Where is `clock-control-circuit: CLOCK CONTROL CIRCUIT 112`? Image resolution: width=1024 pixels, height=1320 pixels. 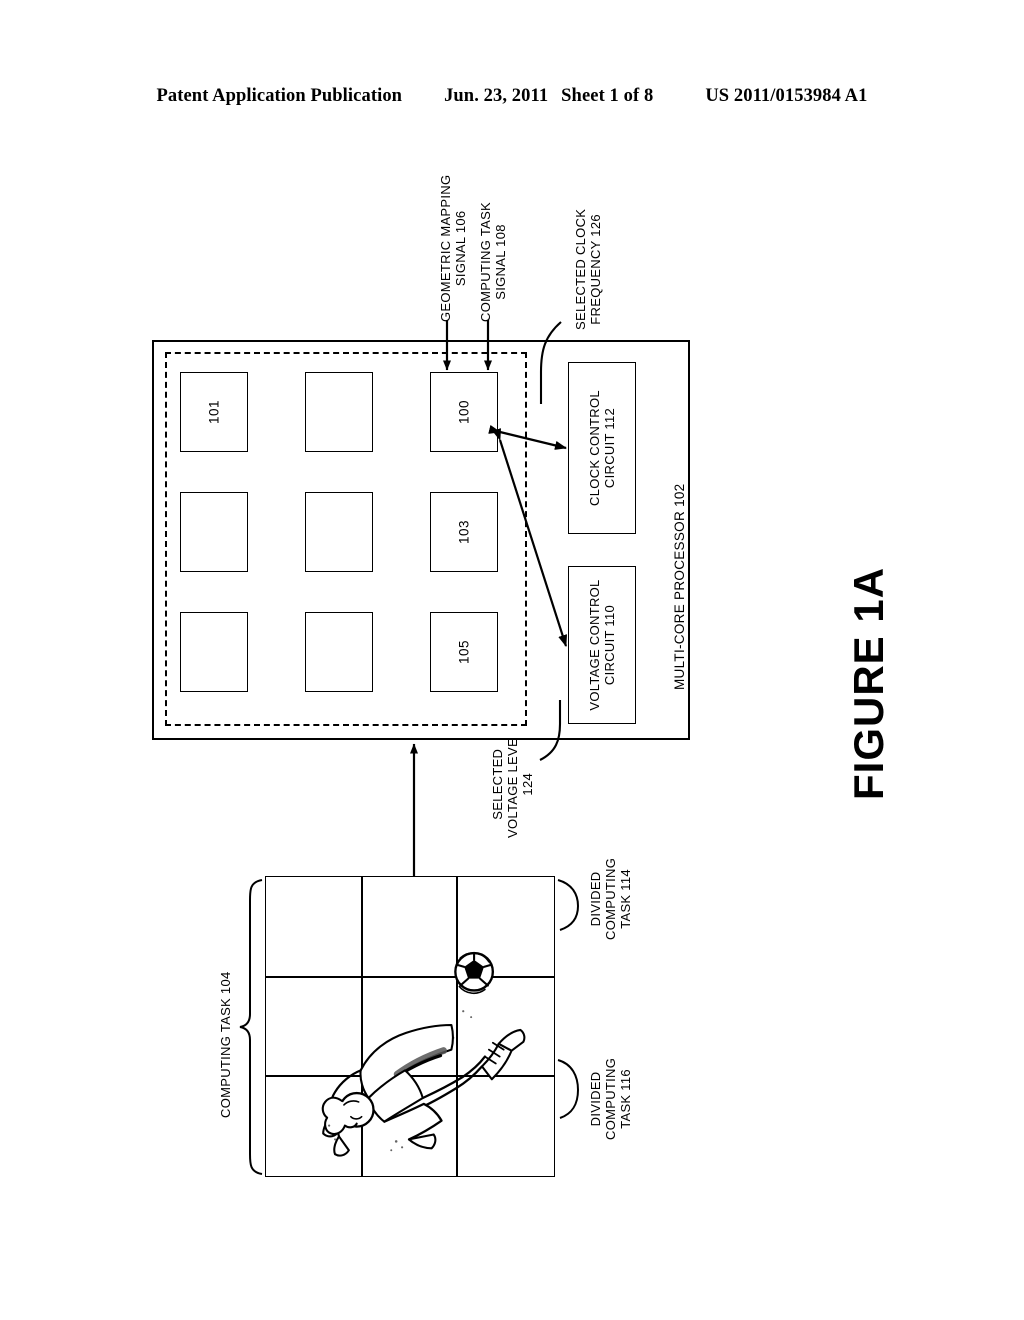
clock-control-circuit: CLOCK CONTROL CIRCUIT 112 is located at coordinates (602, 448).